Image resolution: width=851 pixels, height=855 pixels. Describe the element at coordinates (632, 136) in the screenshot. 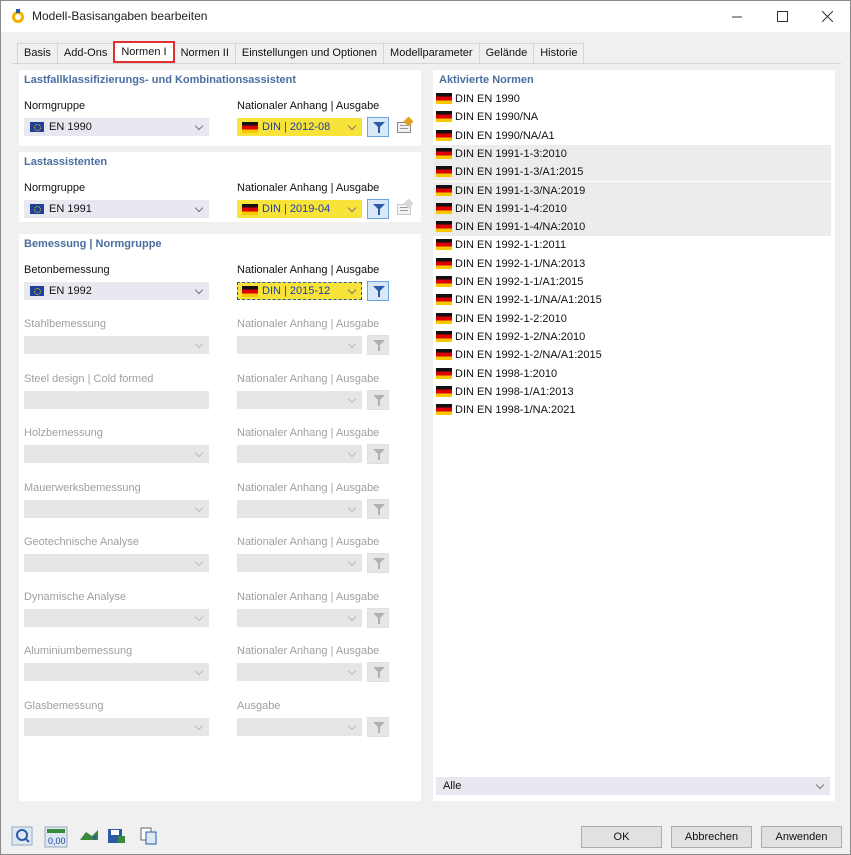

I see `norm-list-item: DIN EN 1990/NA/A1` at that location.